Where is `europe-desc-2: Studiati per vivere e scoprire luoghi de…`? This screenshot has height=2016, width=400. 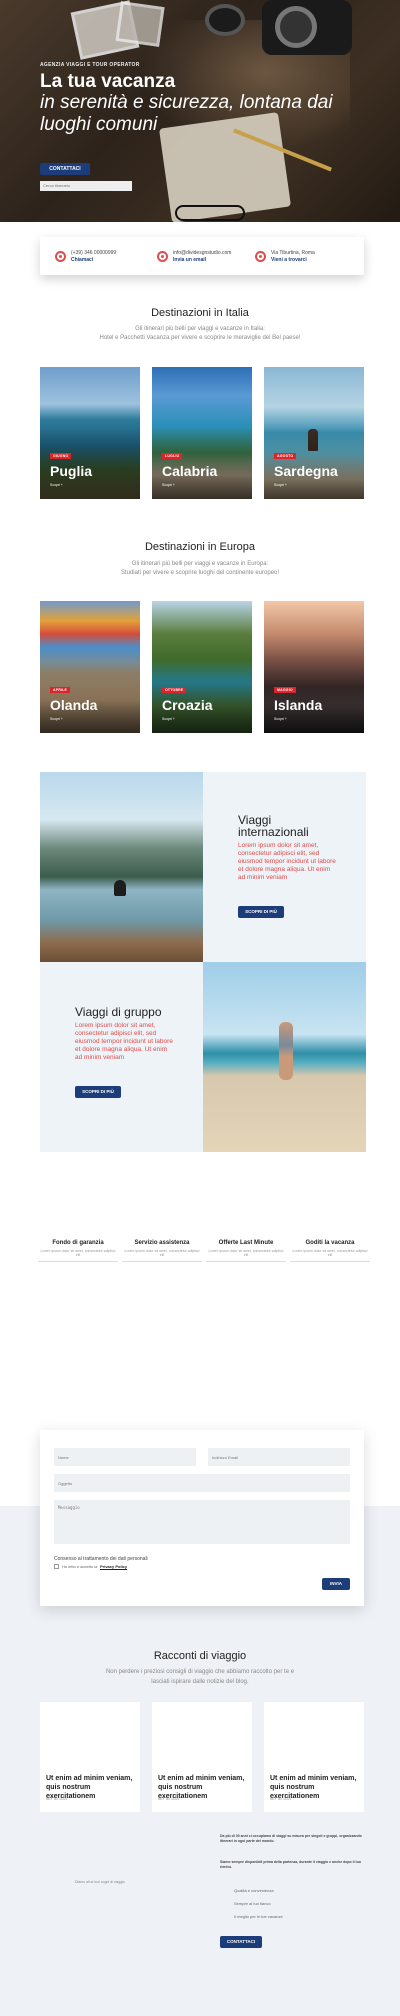 europe-desc-2: Studiati per vivere e scoprire luoghi de… is located at coordinates (200, 573).